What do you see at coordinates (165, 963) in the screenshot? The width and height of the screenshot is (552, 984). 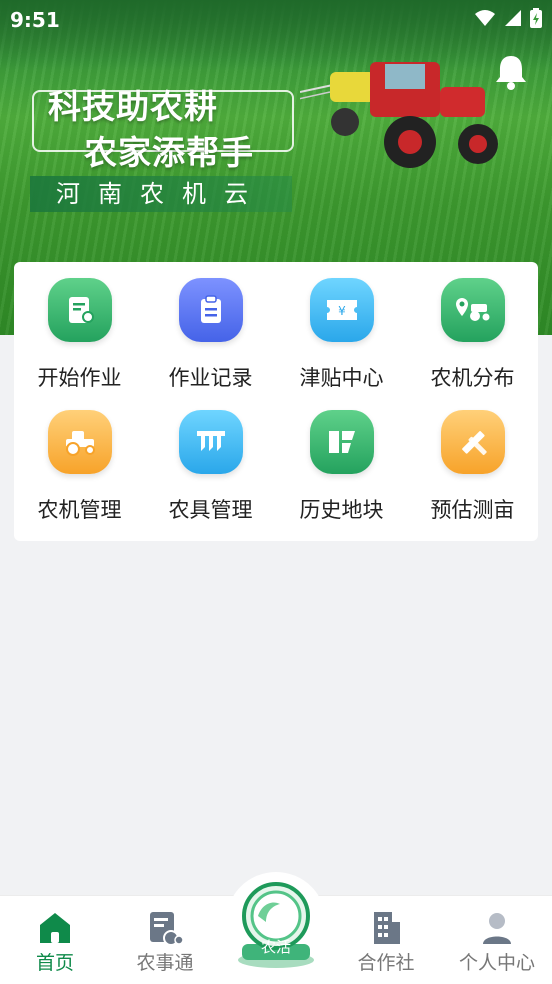 I see `nav-farm-news-label: 农事通` at bounding box center [165, 963].